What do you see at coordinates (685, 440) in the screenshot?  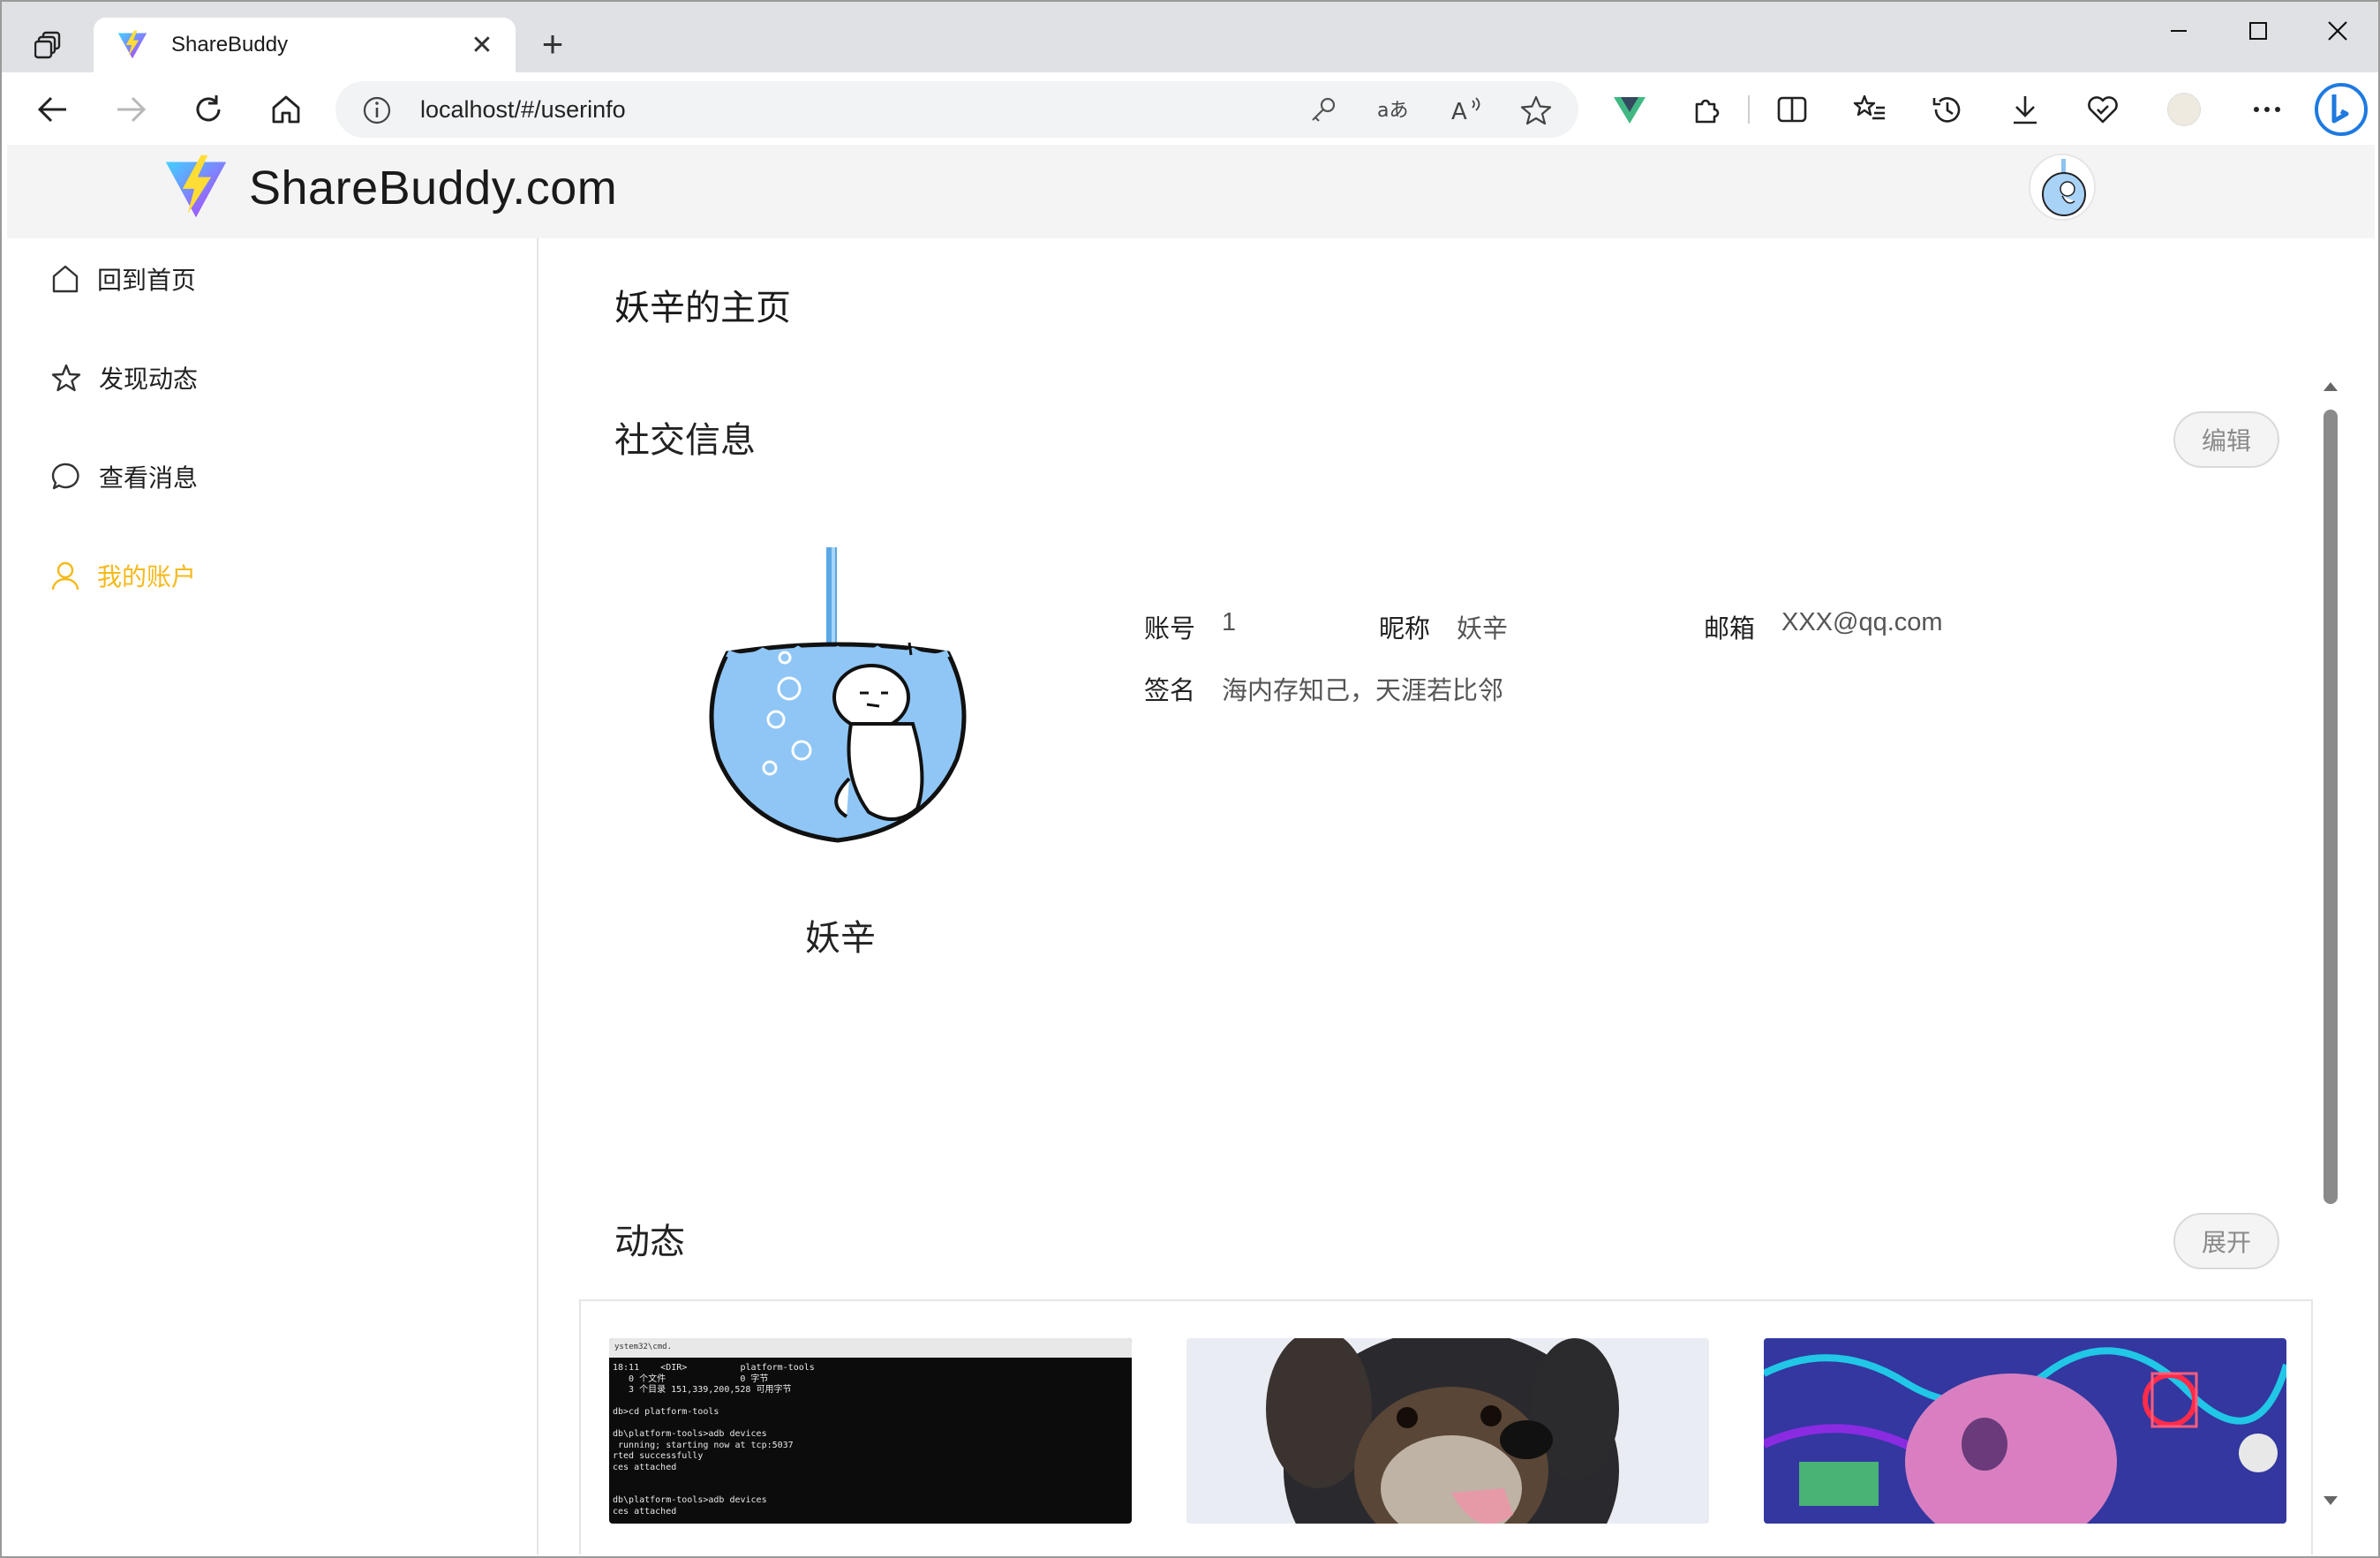 I see `social-info-title: 社交信息` at bounding box center [685, 440].